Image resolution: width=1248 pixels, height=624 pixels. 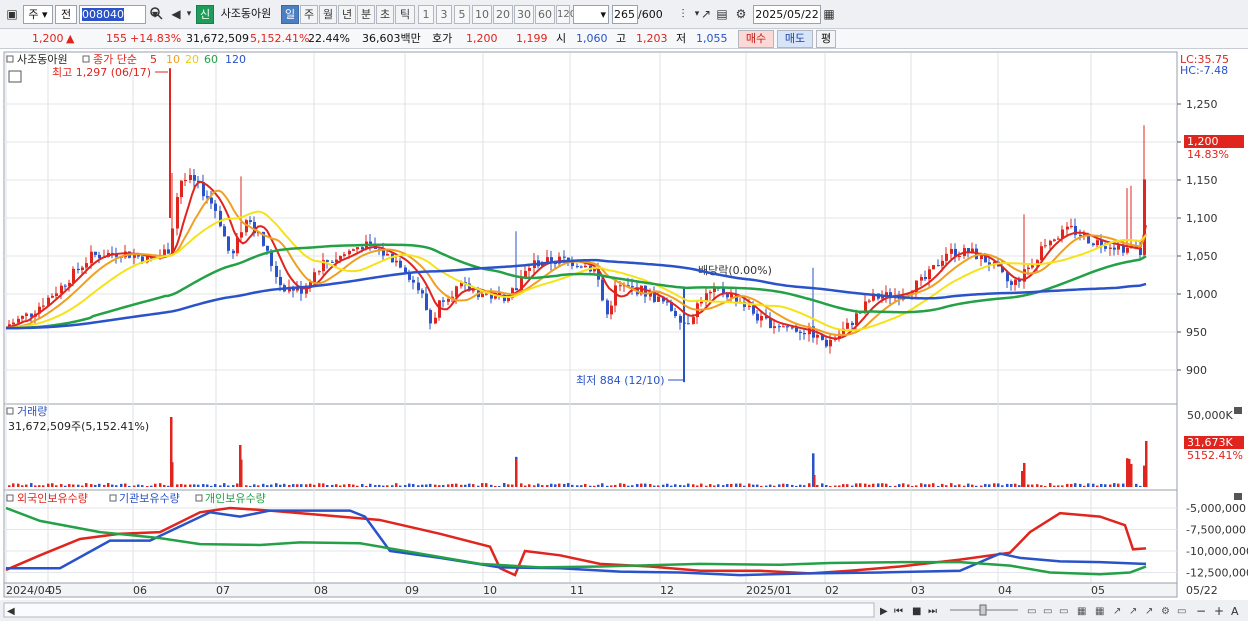 I want to click on zoom-slider-handle, so click(x=983, y=610).